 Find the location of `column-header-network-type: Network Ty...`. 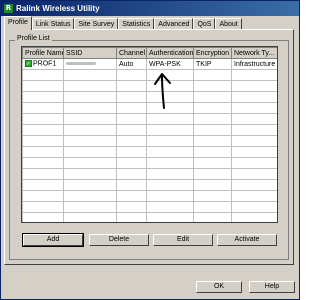

column-header-network-type: Network Ty... is located at coordinates (254, 53).